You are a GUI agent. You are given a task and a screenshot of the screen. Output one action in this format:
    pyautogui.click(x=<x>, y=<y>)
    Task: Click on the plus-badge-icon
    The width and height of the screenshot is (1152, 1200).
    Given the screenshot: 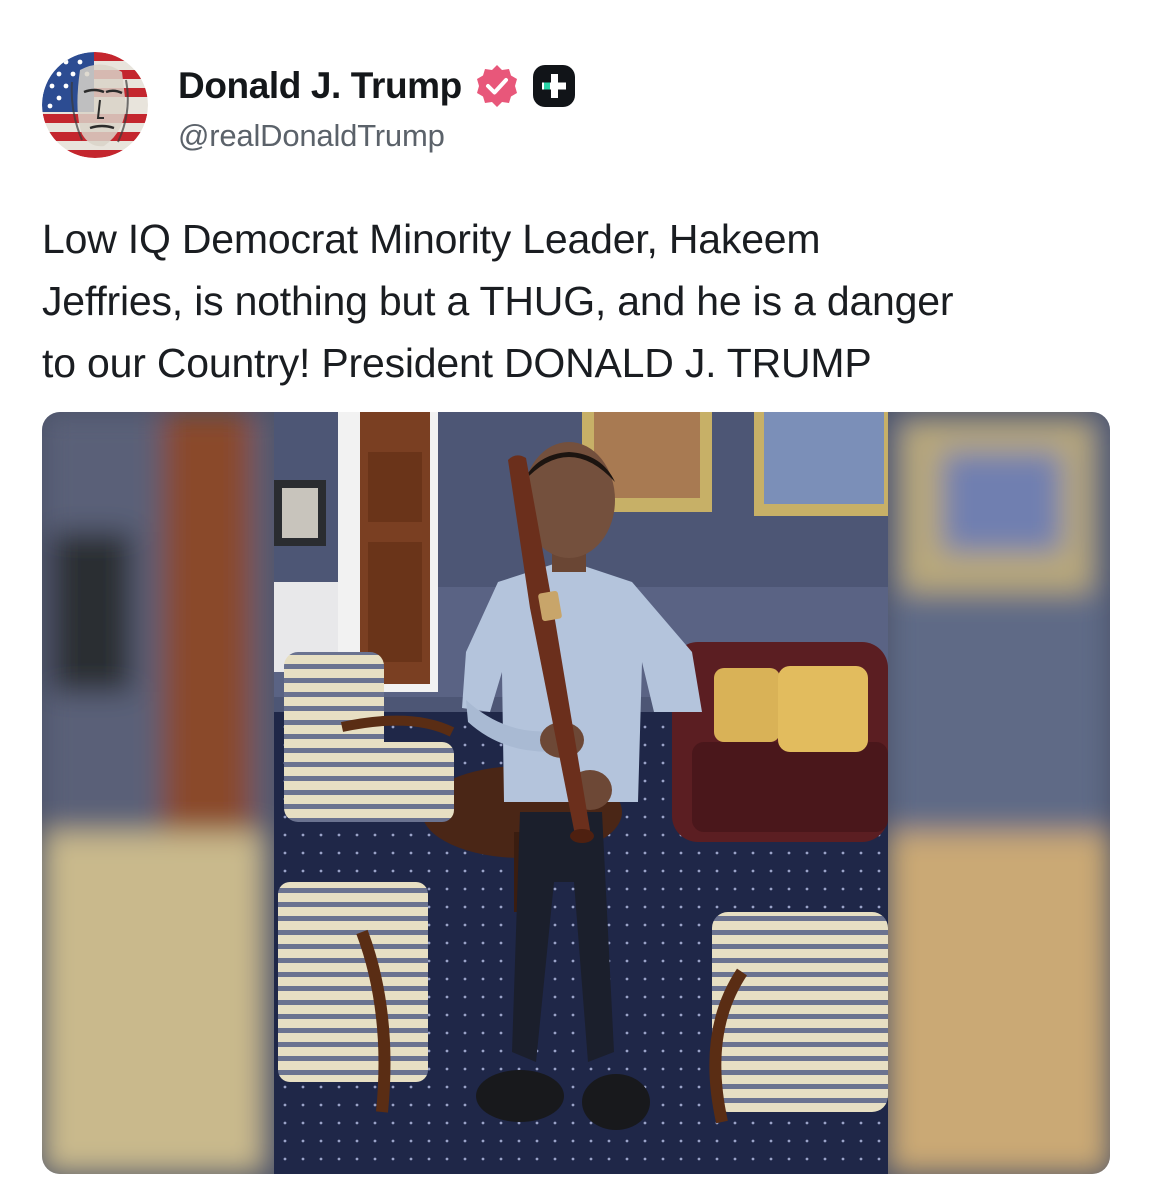 What is the action you would take?
    pyautogui.click(x=554, y=86)
    